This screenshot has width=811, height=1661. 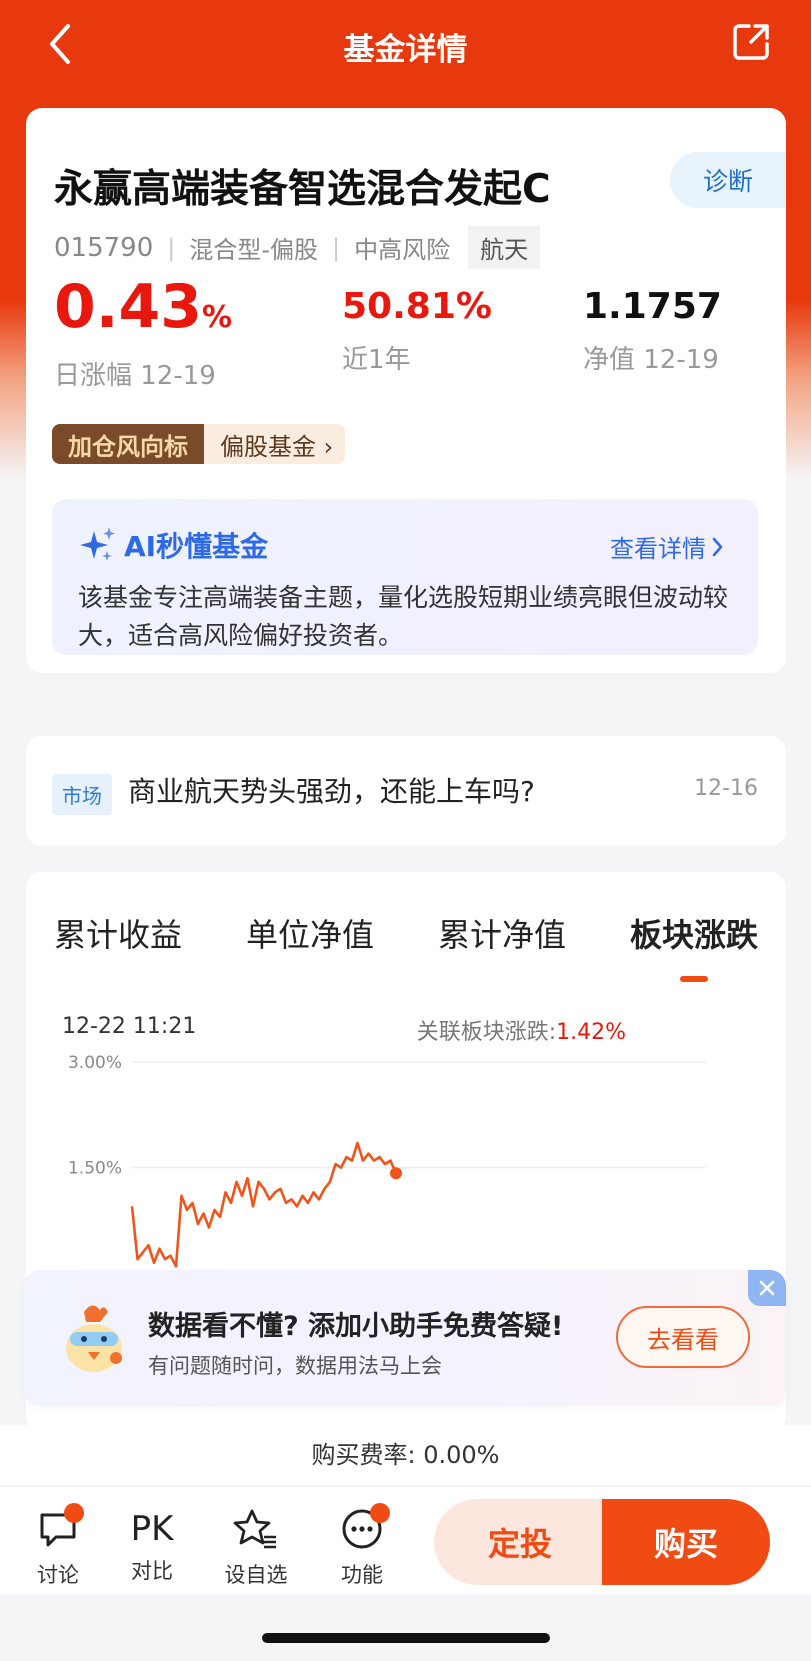 What do you see at coordinates (95, 1169) in the screenshot?
I see `y-tick-label: 1.50%` at bounding box center [95, 1169].